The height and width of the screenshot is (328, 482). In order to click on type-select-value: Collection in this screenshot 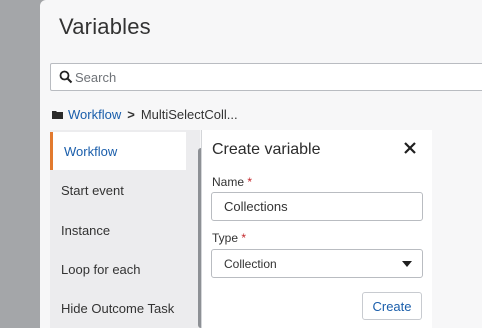, I will do `click(250, 264)`.